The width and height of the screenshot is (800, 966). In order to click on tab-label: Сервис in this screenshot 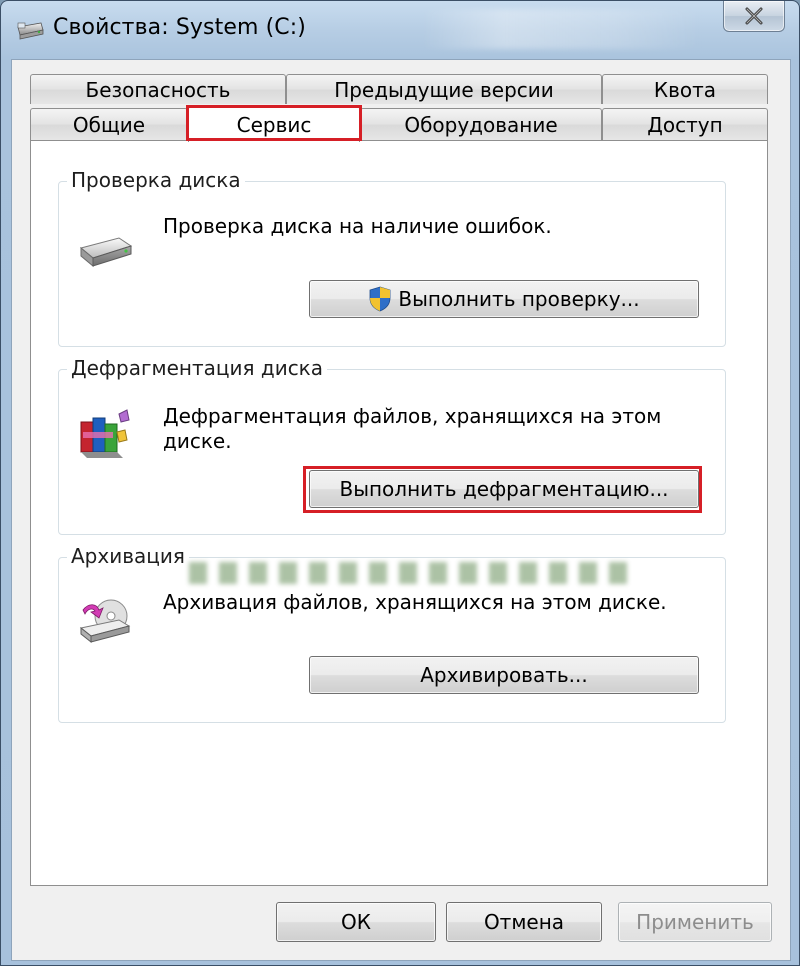, I will do `click(274, 124)`.